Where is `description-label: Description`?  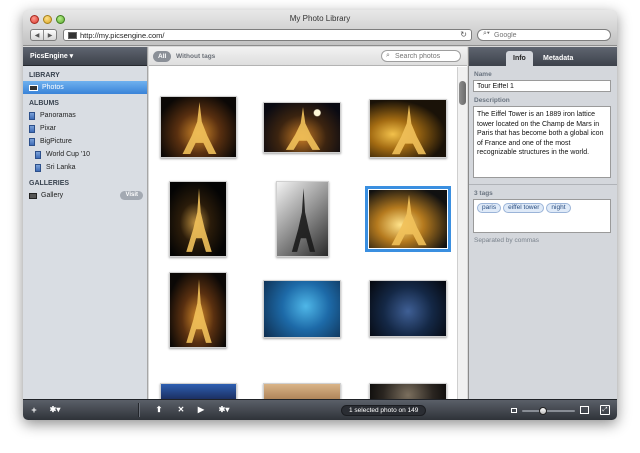
description-label: Description is located at coordinates (492, 100).